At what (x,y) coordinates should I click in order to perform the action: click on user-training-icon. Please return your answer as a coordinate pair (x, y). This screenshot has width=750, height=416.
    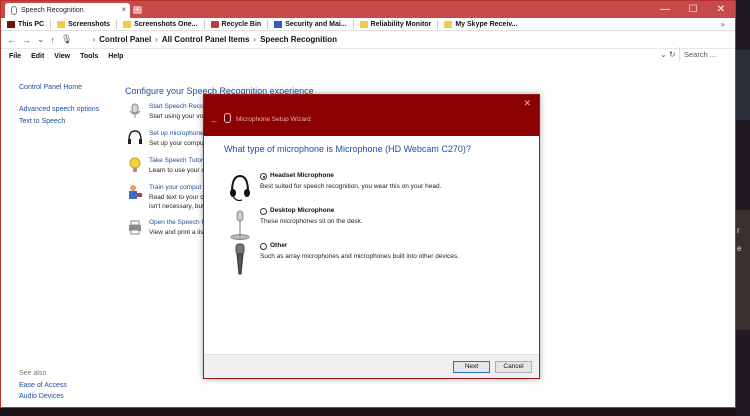
    Looking at the image, I should click on (135, 192).